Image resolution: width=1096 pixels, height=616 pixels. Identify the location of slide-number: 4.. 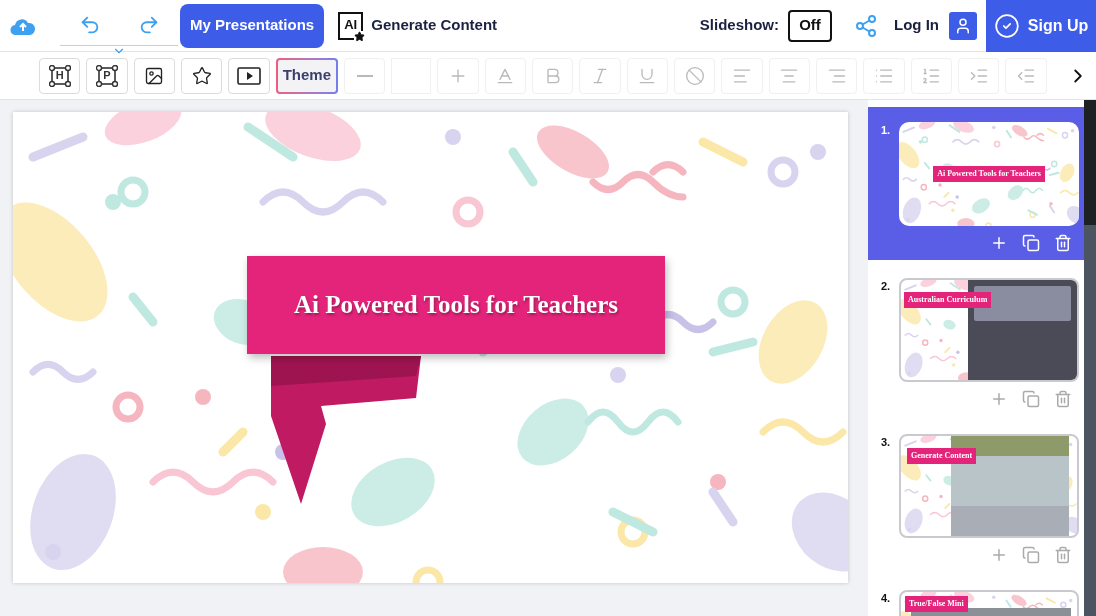
(886, 598).